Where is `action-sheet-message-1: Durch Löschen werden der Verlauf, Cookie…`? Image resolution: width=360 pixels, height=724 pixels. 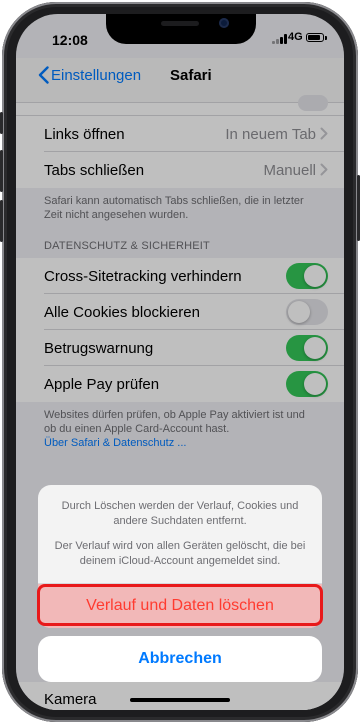 action-sheet-message-1: Durch Löschen werden der Verlauf, Cookie… is located at coordinates (180, 513).